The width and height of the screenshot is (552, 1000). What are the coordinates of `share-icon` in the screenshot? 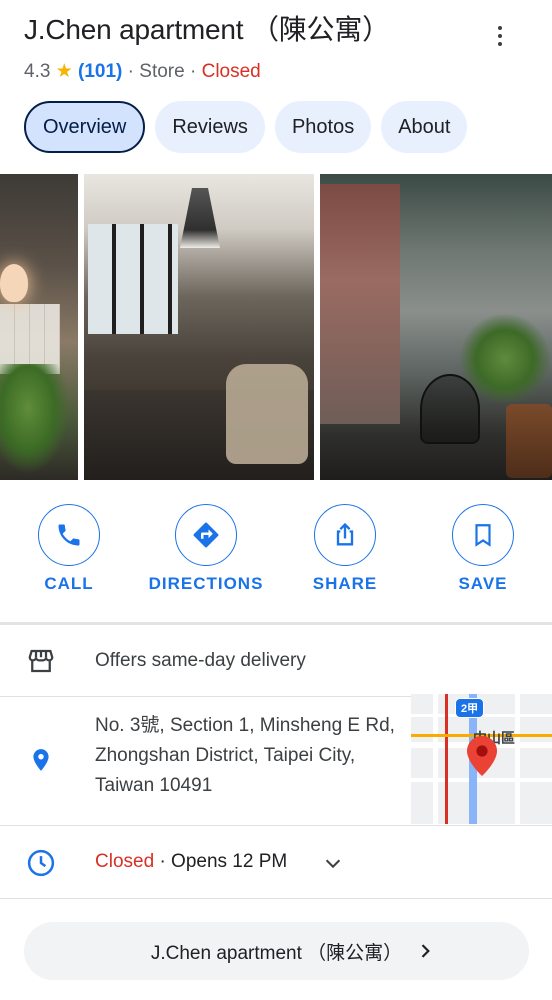 It's located at (345, 534).